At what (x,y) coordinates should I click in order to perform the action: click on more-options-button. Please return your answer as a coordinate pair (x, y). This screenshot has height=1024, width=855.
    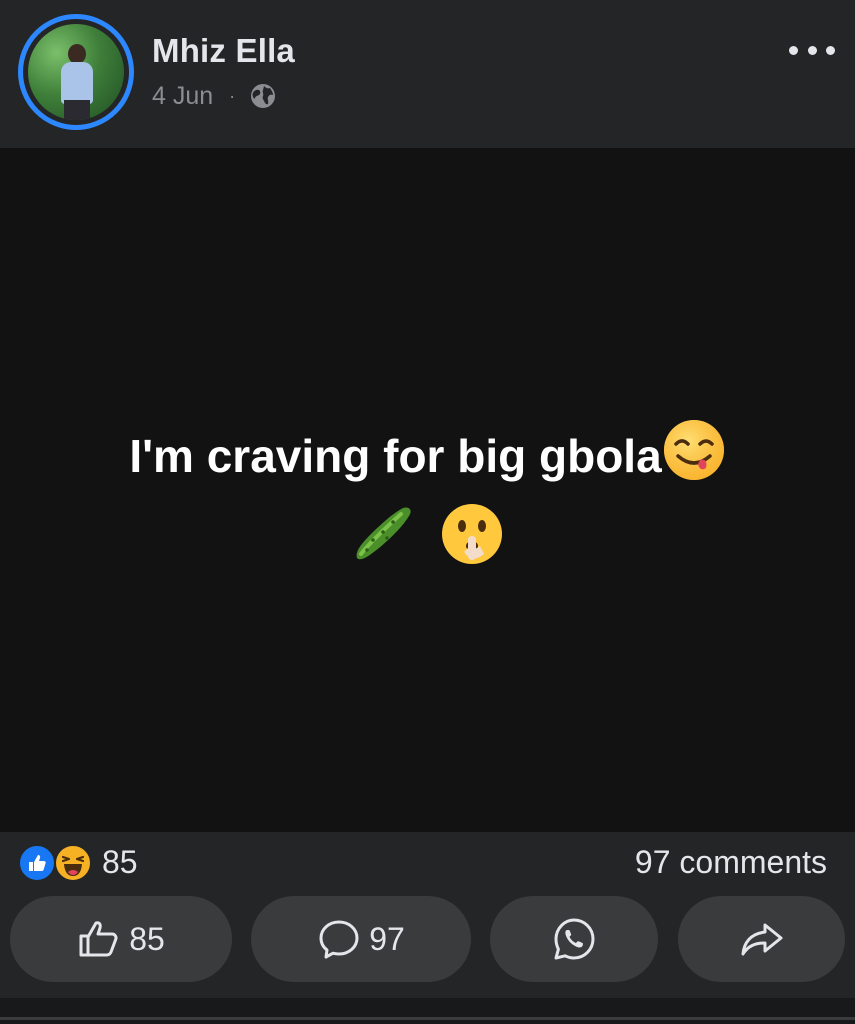
    Looking at the image, I should click on (812, 50).